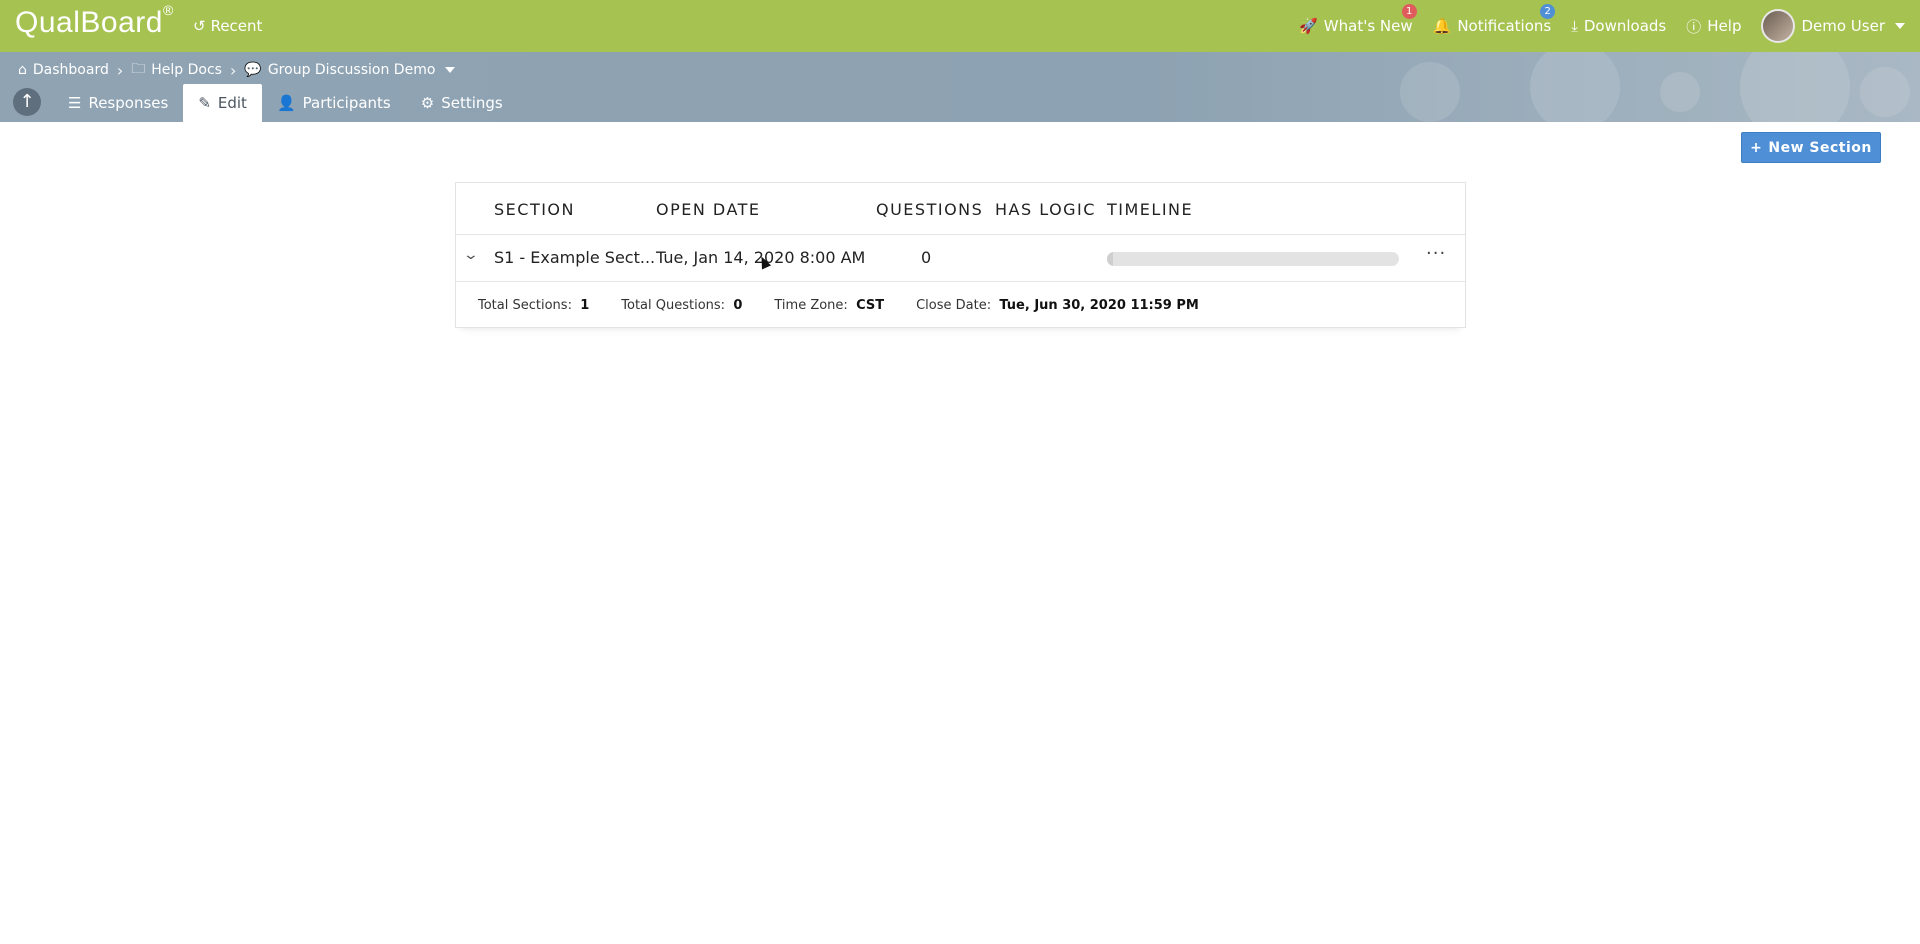 The height and width of the screenshot is (944, 1920). Describe the element at coordinates (138, 69) in the screenshot. I see `folder-icon: 🗀` at that location.